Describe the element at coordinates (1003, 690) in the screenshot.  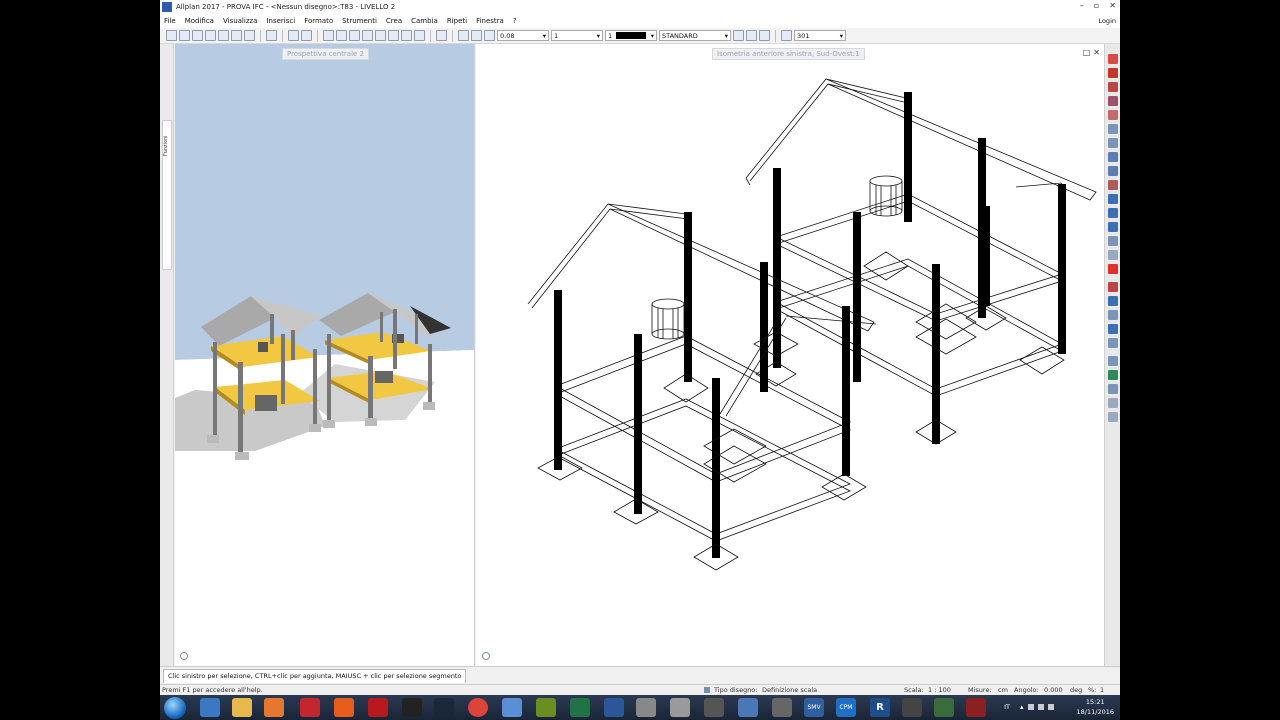
I see `units-value: cm` at that location.